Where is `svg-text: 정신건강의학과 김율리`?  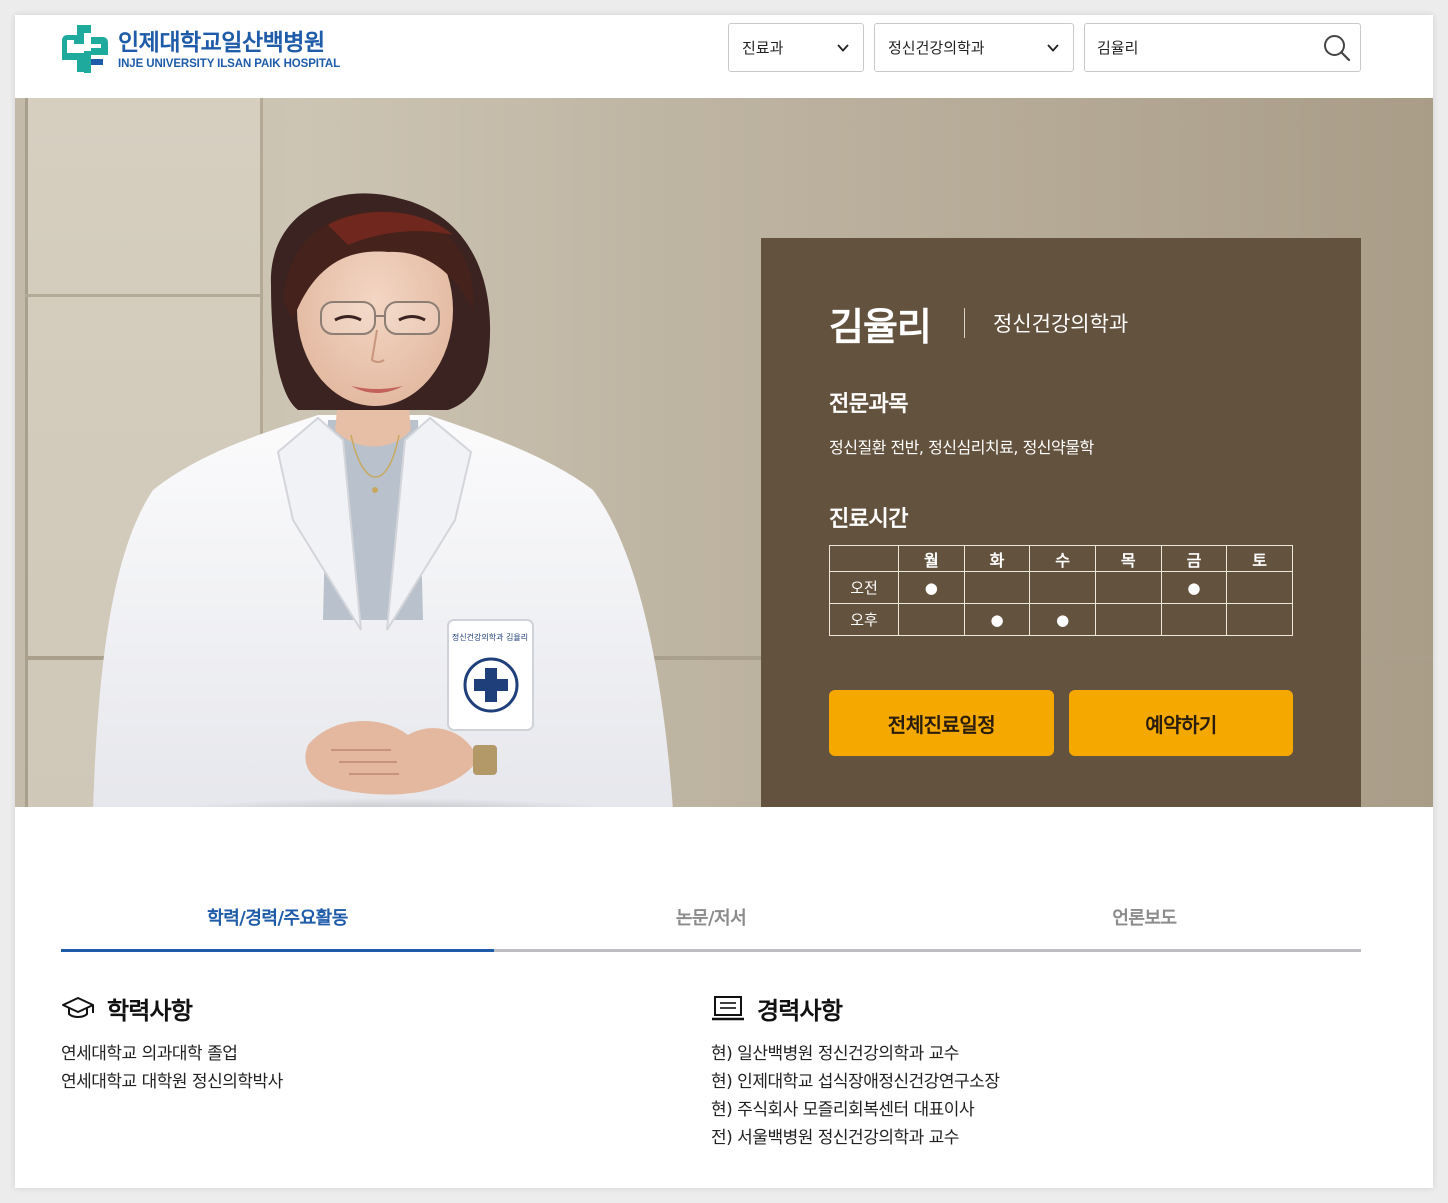
svg-text: 정신건강의학과 김율리 is located at coordinates (490, 637).